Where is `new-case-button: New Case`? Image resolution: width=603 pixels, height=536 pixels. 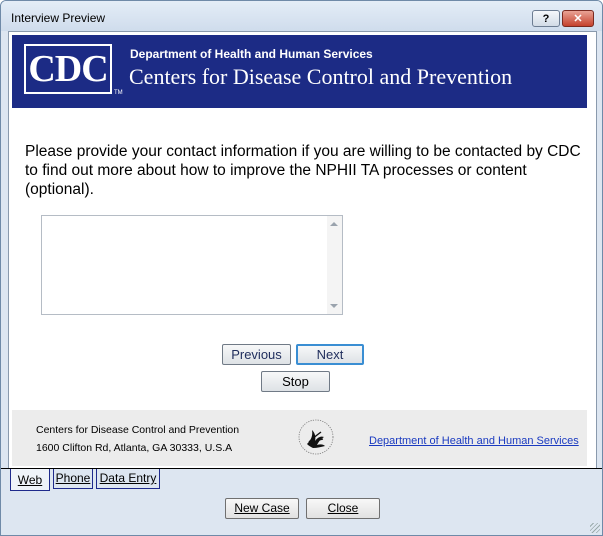
new-case-button: New Case is located at coordinates (262, 508).